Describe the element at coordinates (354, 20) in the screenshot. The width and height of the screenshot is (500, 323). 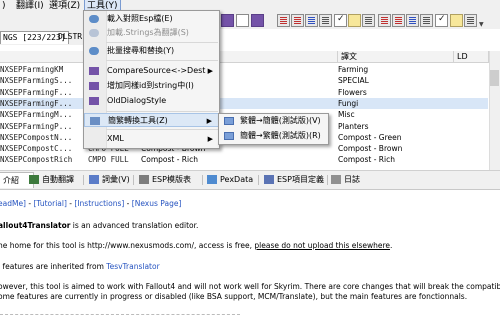
I see `toolbar-yellow-button` at that location.